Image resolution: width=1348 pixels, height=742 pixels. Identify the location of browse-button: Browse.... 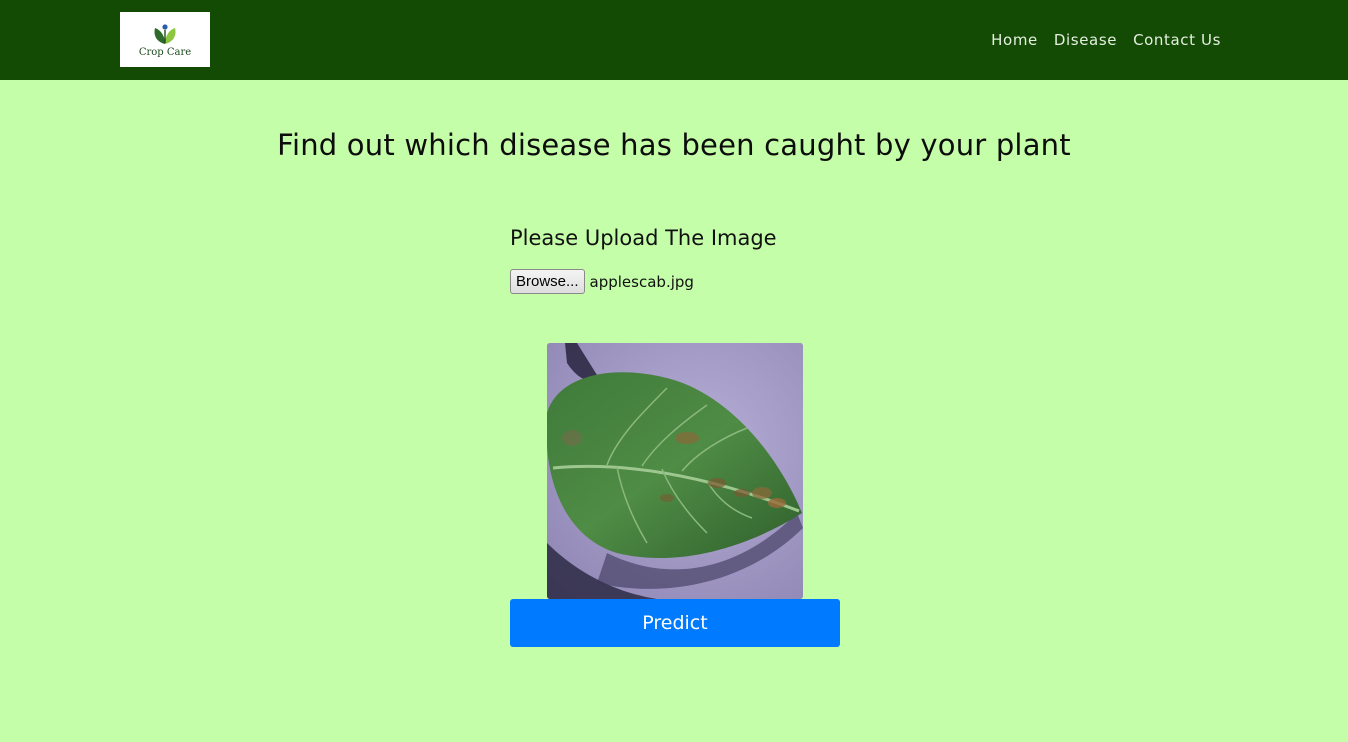
(547, 281).